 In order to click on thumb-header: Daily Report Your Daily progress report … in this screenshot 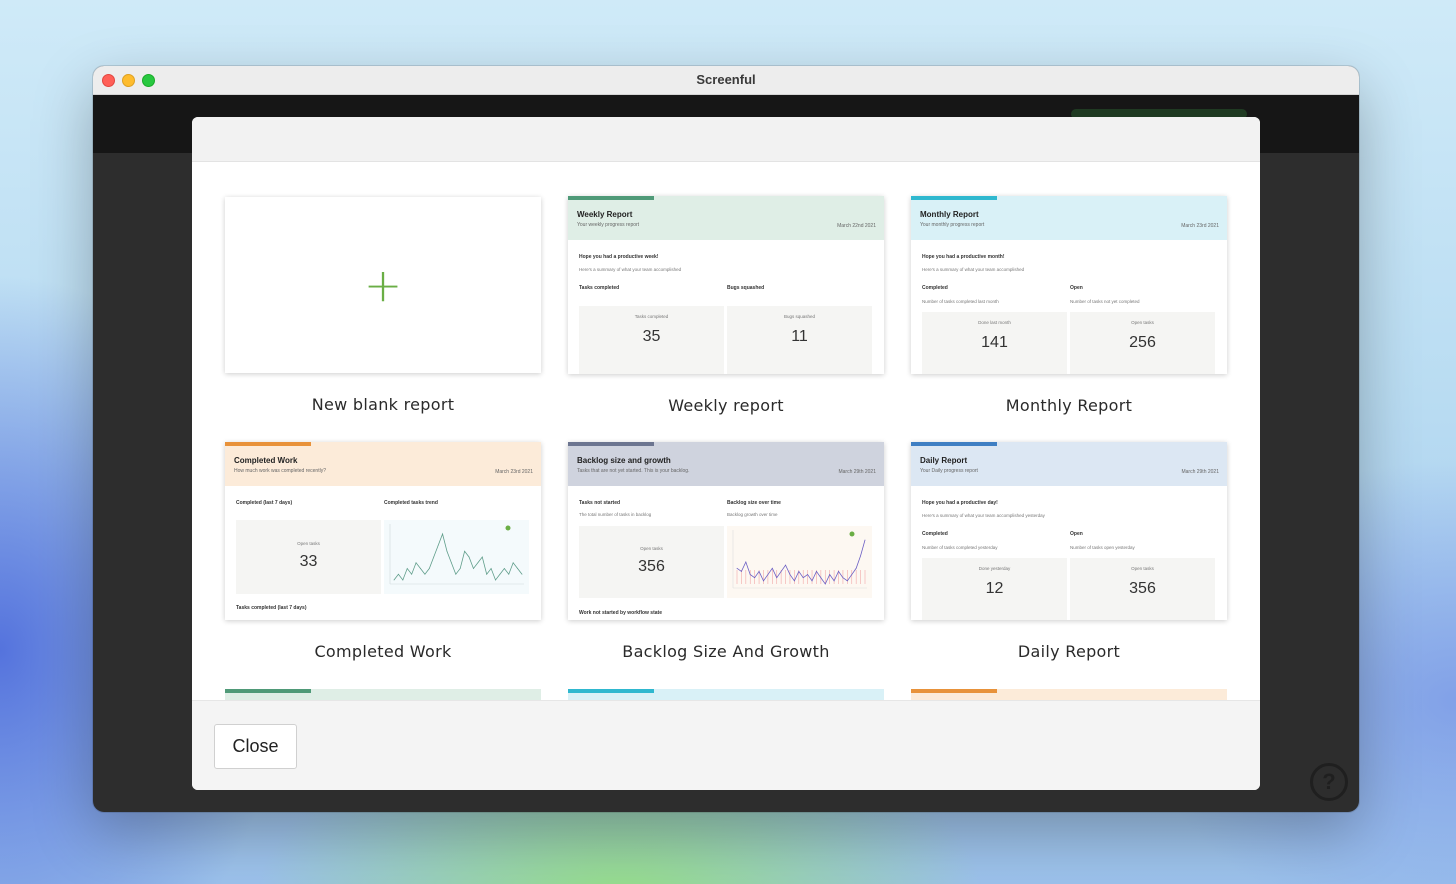, I will do `click(1069, 464)`.